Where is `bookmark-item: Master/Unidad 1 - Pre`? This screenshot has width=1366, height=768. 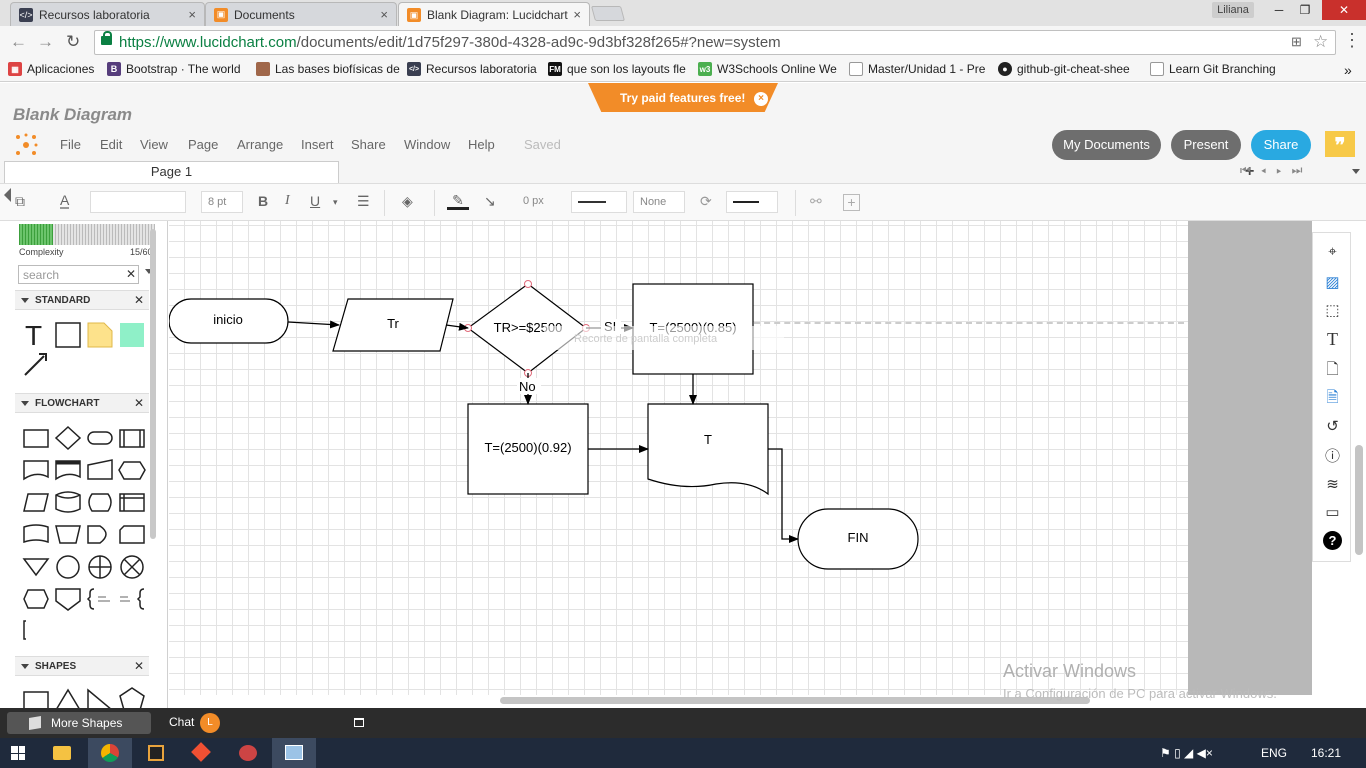 bookmark-item: Master/Unidad 1 - Pre is located at coordinates (917, 69).